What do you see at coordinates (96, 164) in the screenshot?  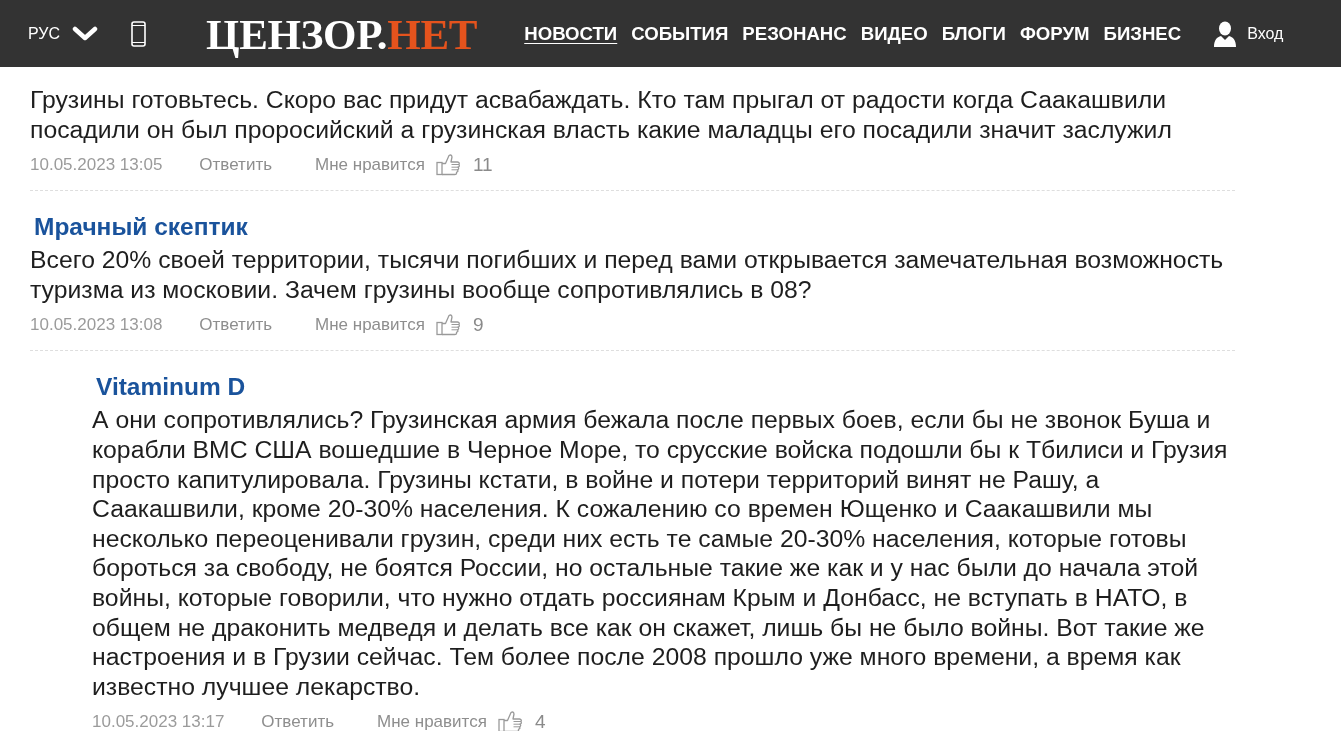 I see `comment-date: 10.05.2023 13:05` at bounding box center [96, 164].